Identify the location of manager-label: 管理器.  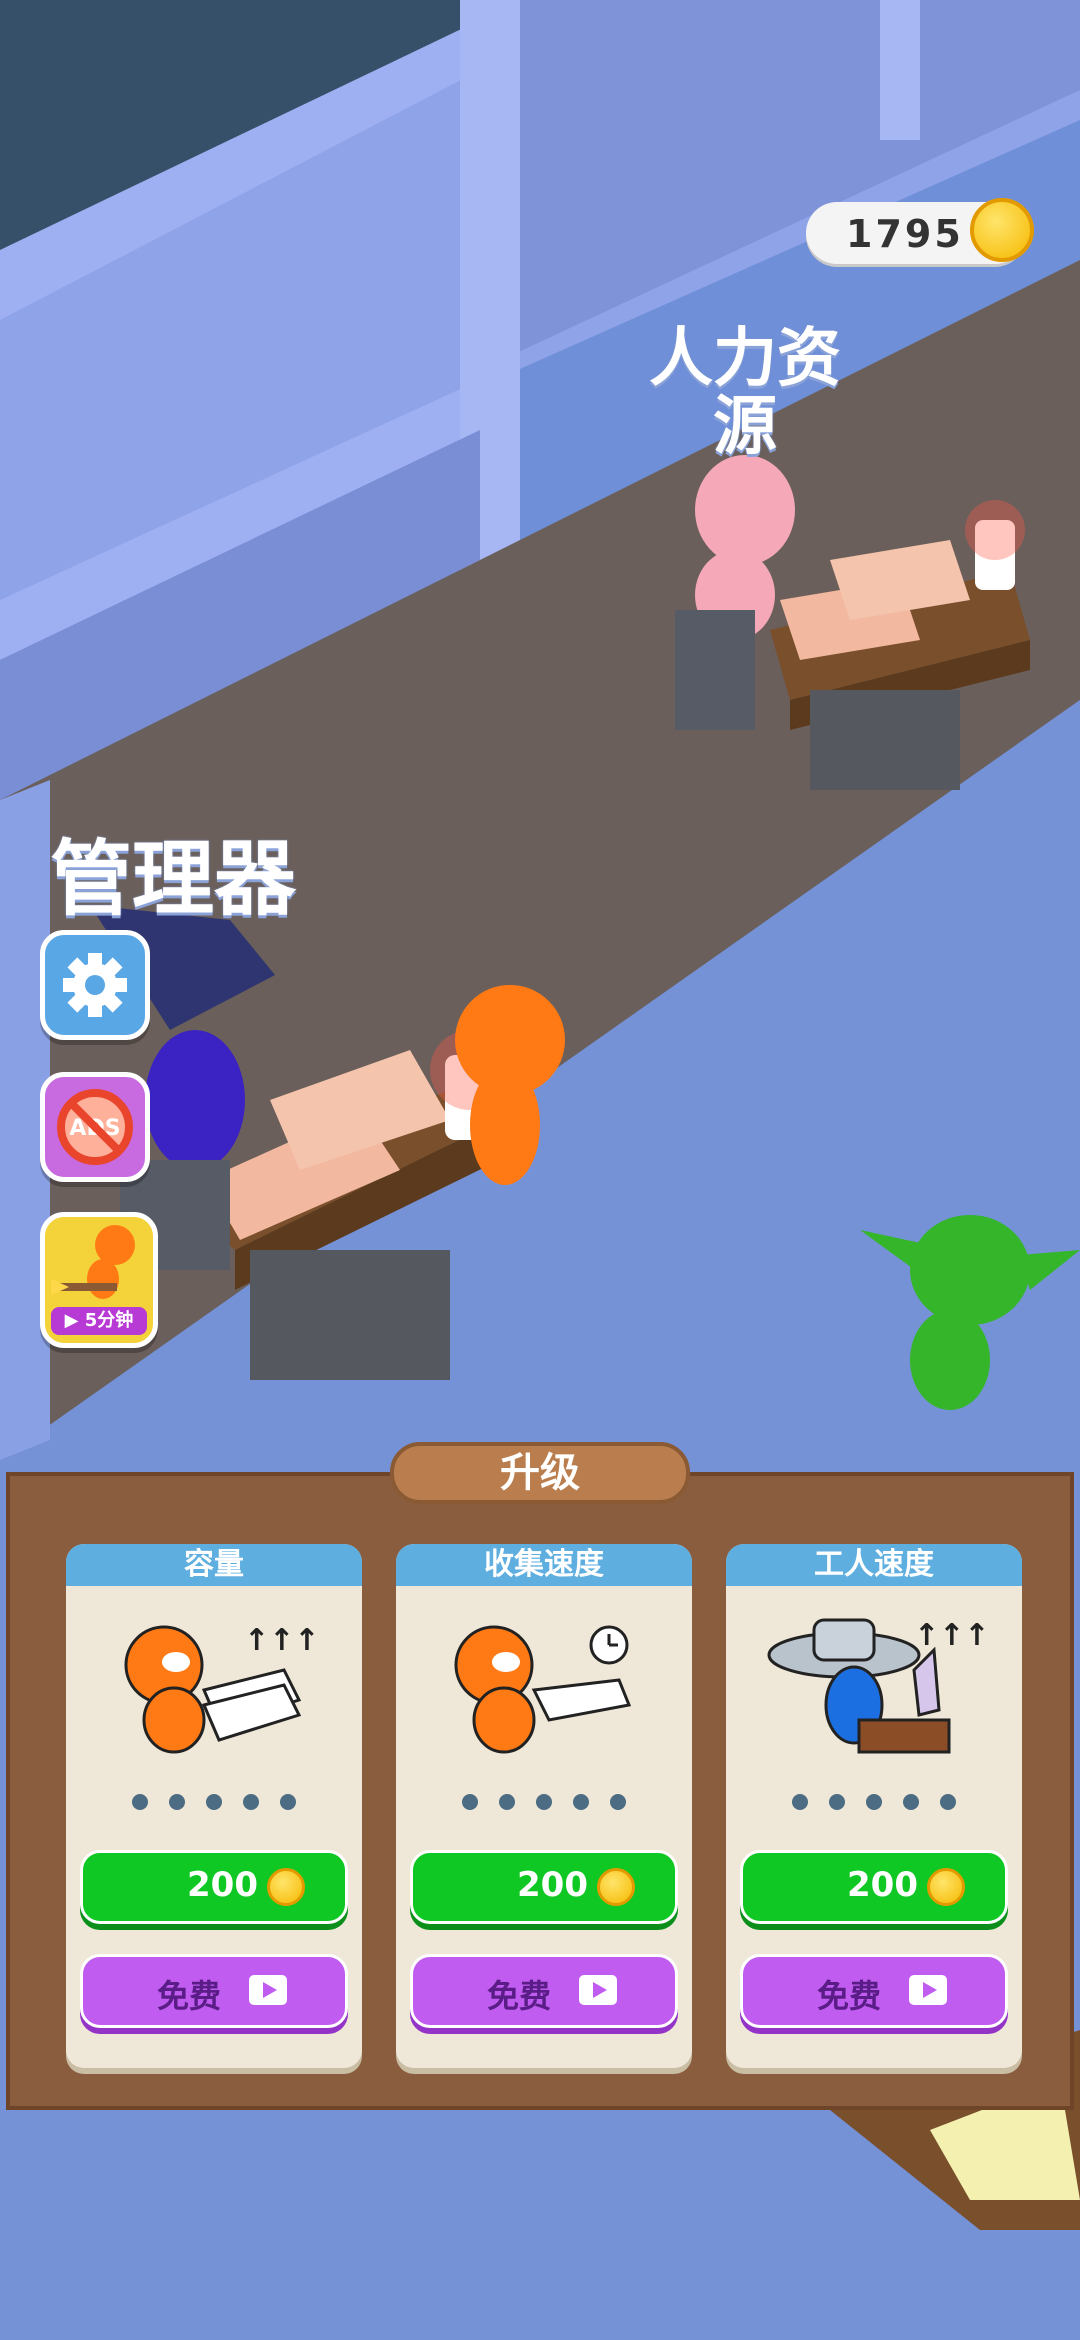
(173, 879).